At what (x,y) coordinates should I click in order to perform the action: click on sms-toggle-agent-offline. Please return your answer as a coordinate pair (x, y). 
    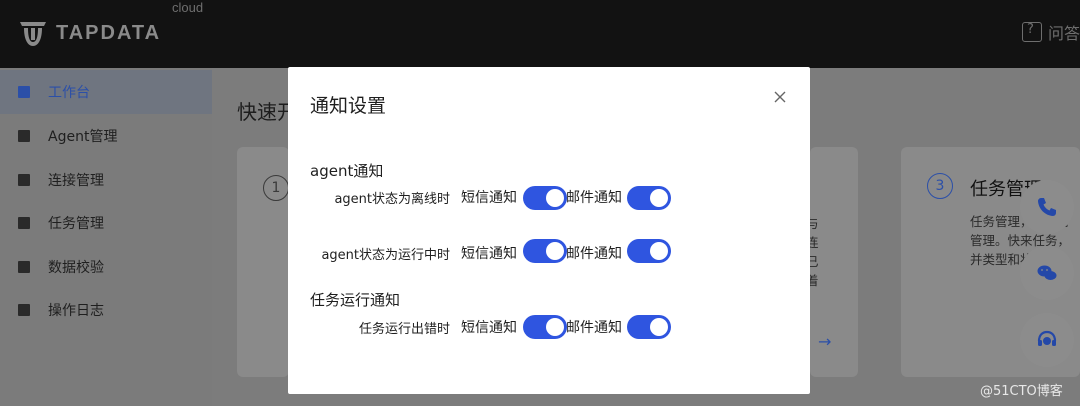
    Looking at the image, I should click on (545, 198).